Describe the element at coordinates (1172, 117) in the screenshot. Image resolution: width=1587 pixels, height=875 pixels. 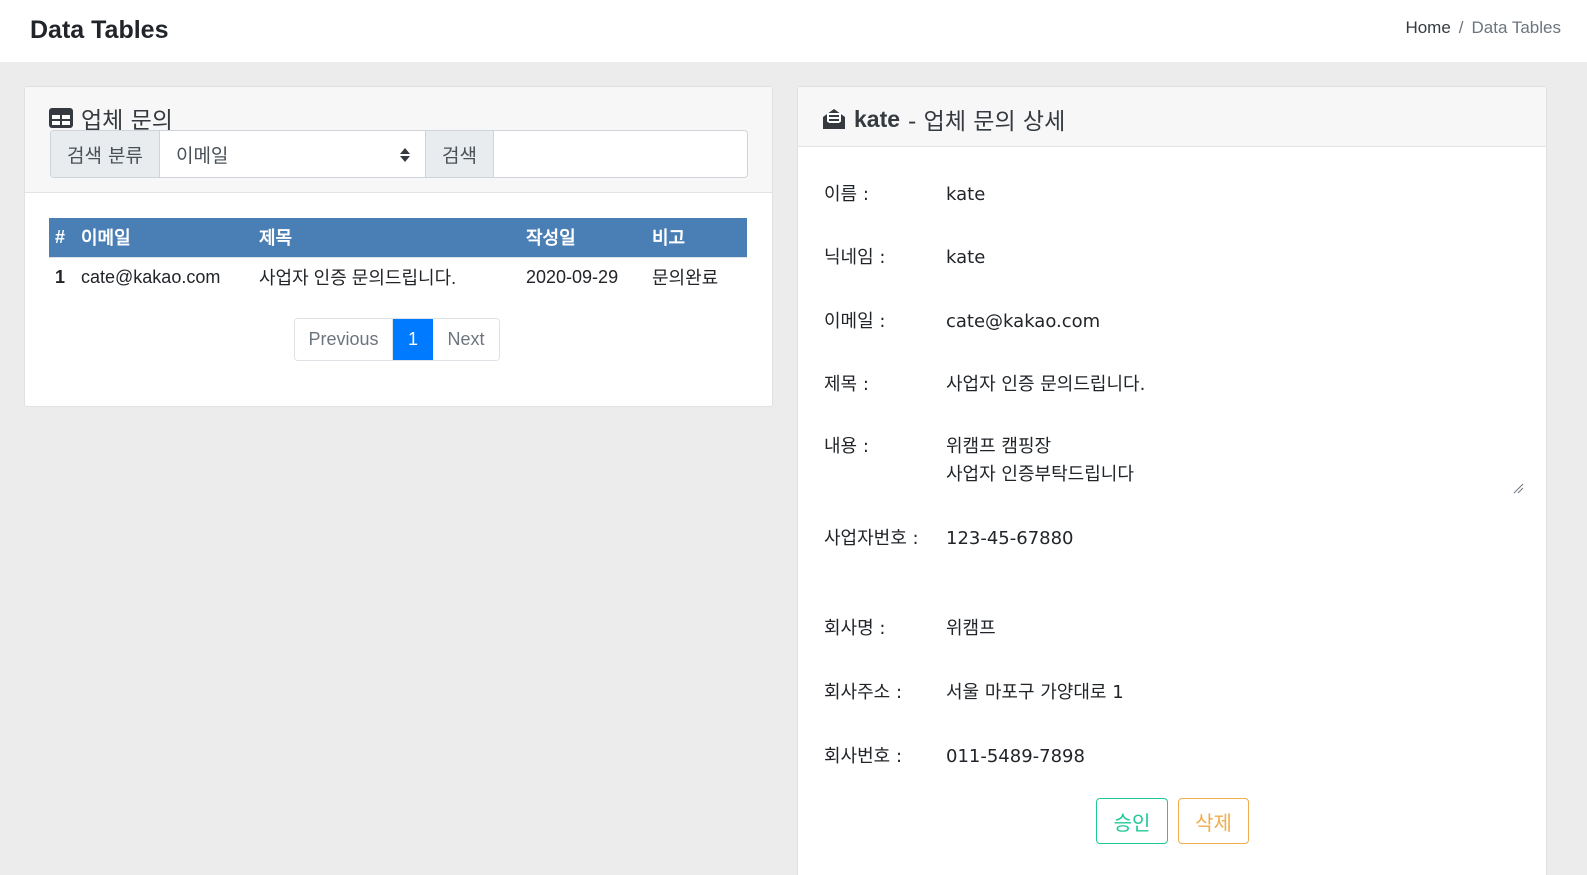
I see `inquiry-detail-card-header: kate - 업체 문의 상세` at that location.